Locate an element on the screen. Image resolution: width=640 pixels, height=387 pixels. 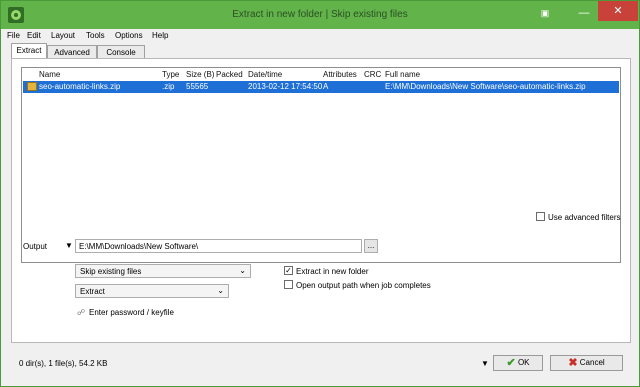
row-attributes: A is located at coordinates (326, 86).